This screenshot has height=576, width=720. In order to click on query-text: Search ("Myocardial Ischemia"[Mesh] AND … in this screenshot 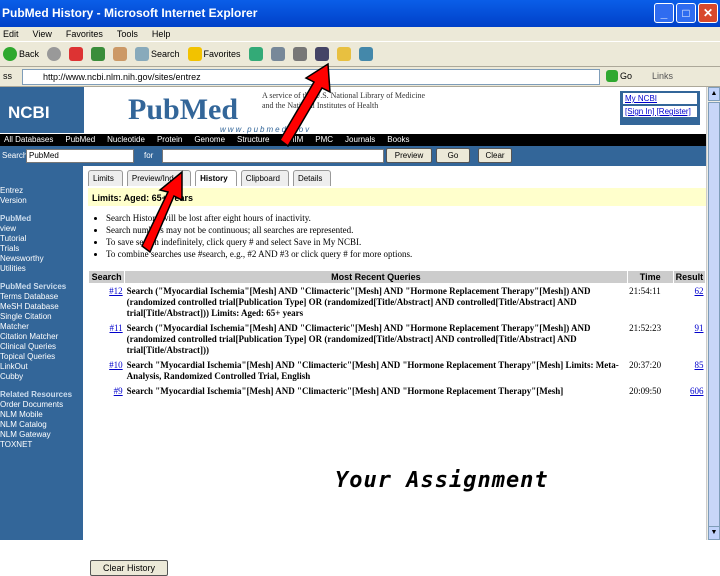, I will do `click(358, 339)`.